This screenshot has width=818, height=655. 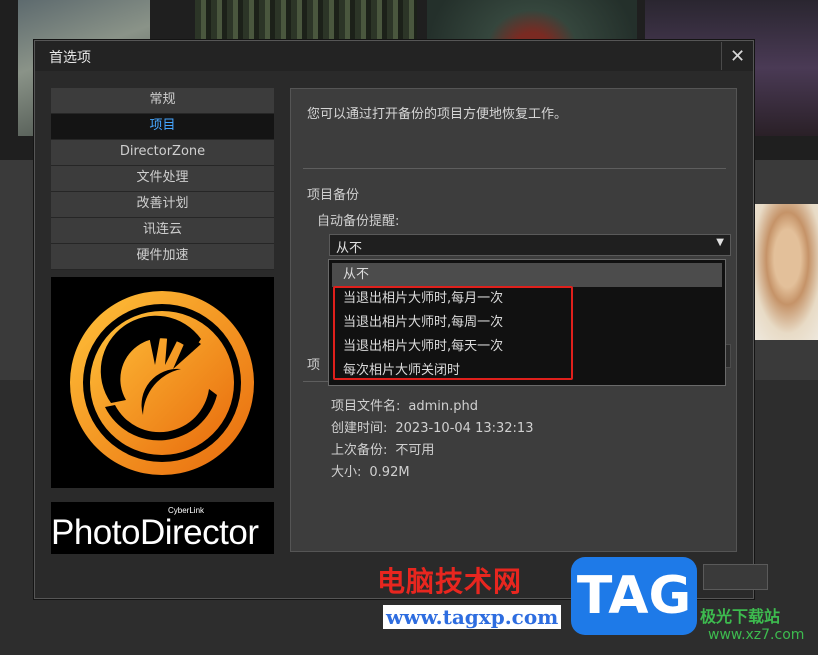 I want to click on nav-item-cloud: 讯连云, so click(x=162, y=231).